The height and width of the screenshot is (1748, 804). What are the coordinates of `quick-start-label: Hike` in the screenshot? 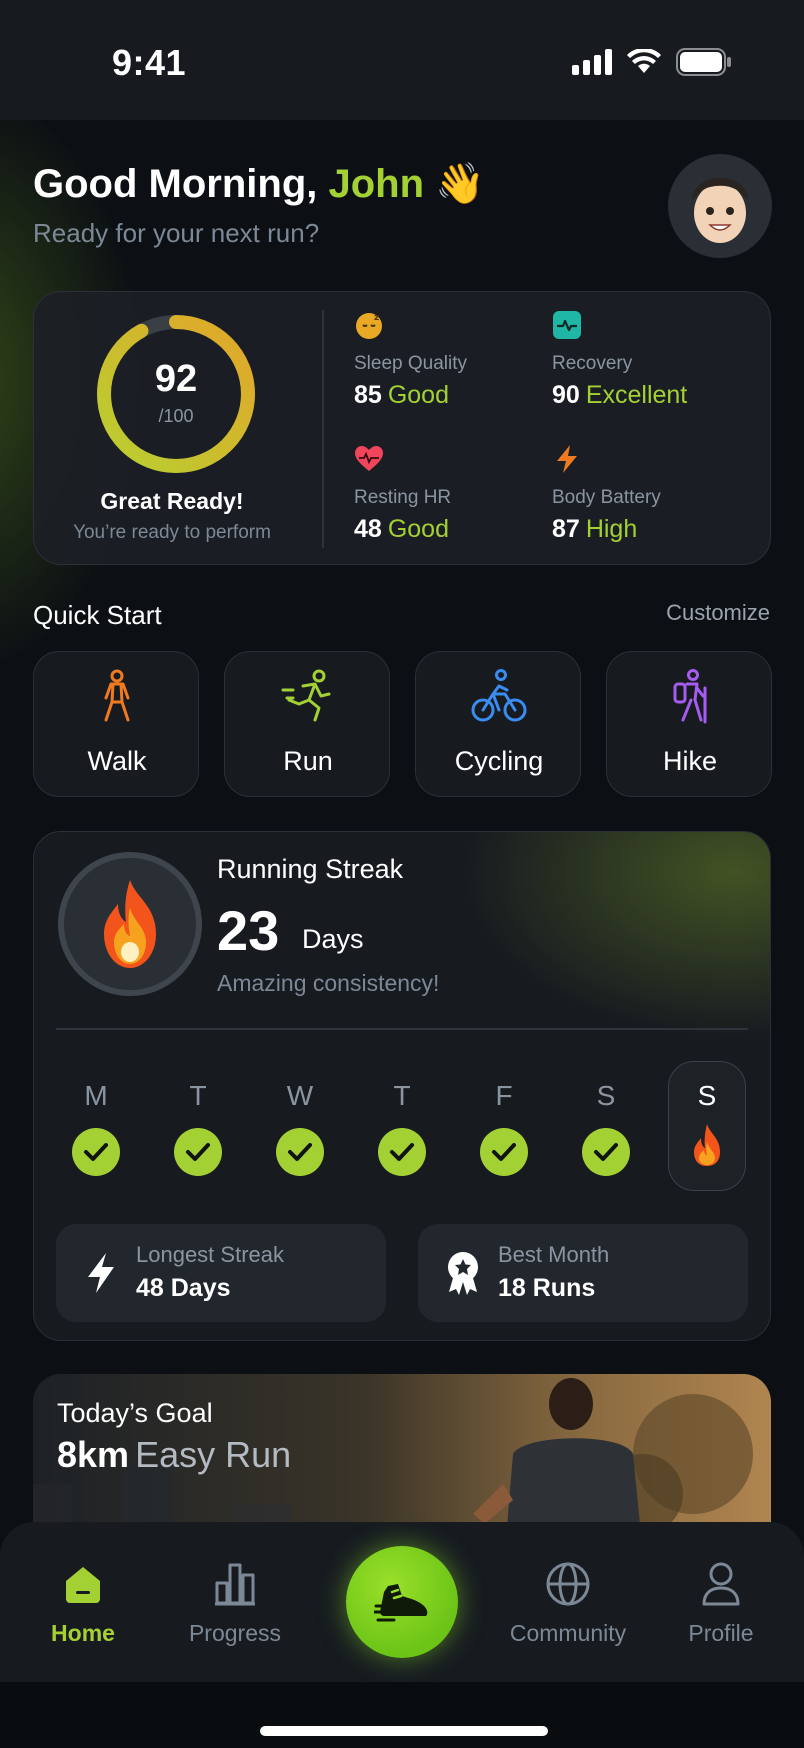 It's located at (689, 761).